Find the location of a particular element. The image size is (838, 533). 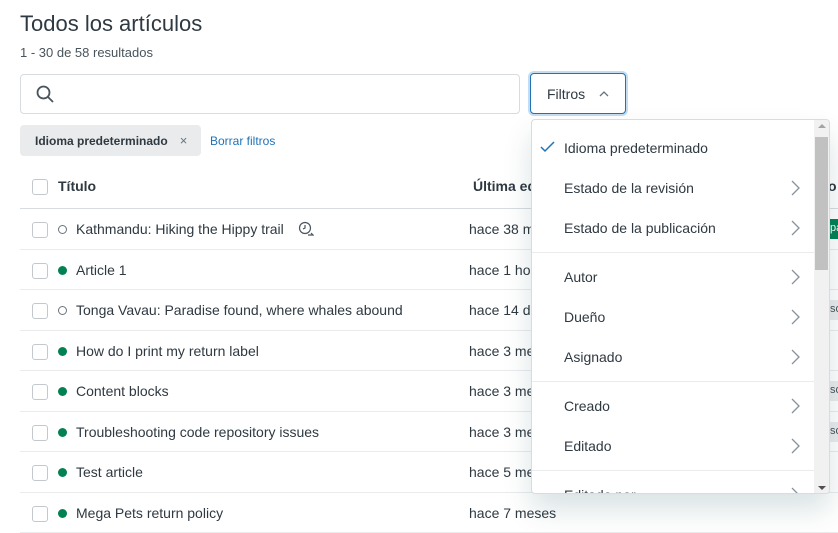

article-title-link: Test article is located at coordinates (109, 472).